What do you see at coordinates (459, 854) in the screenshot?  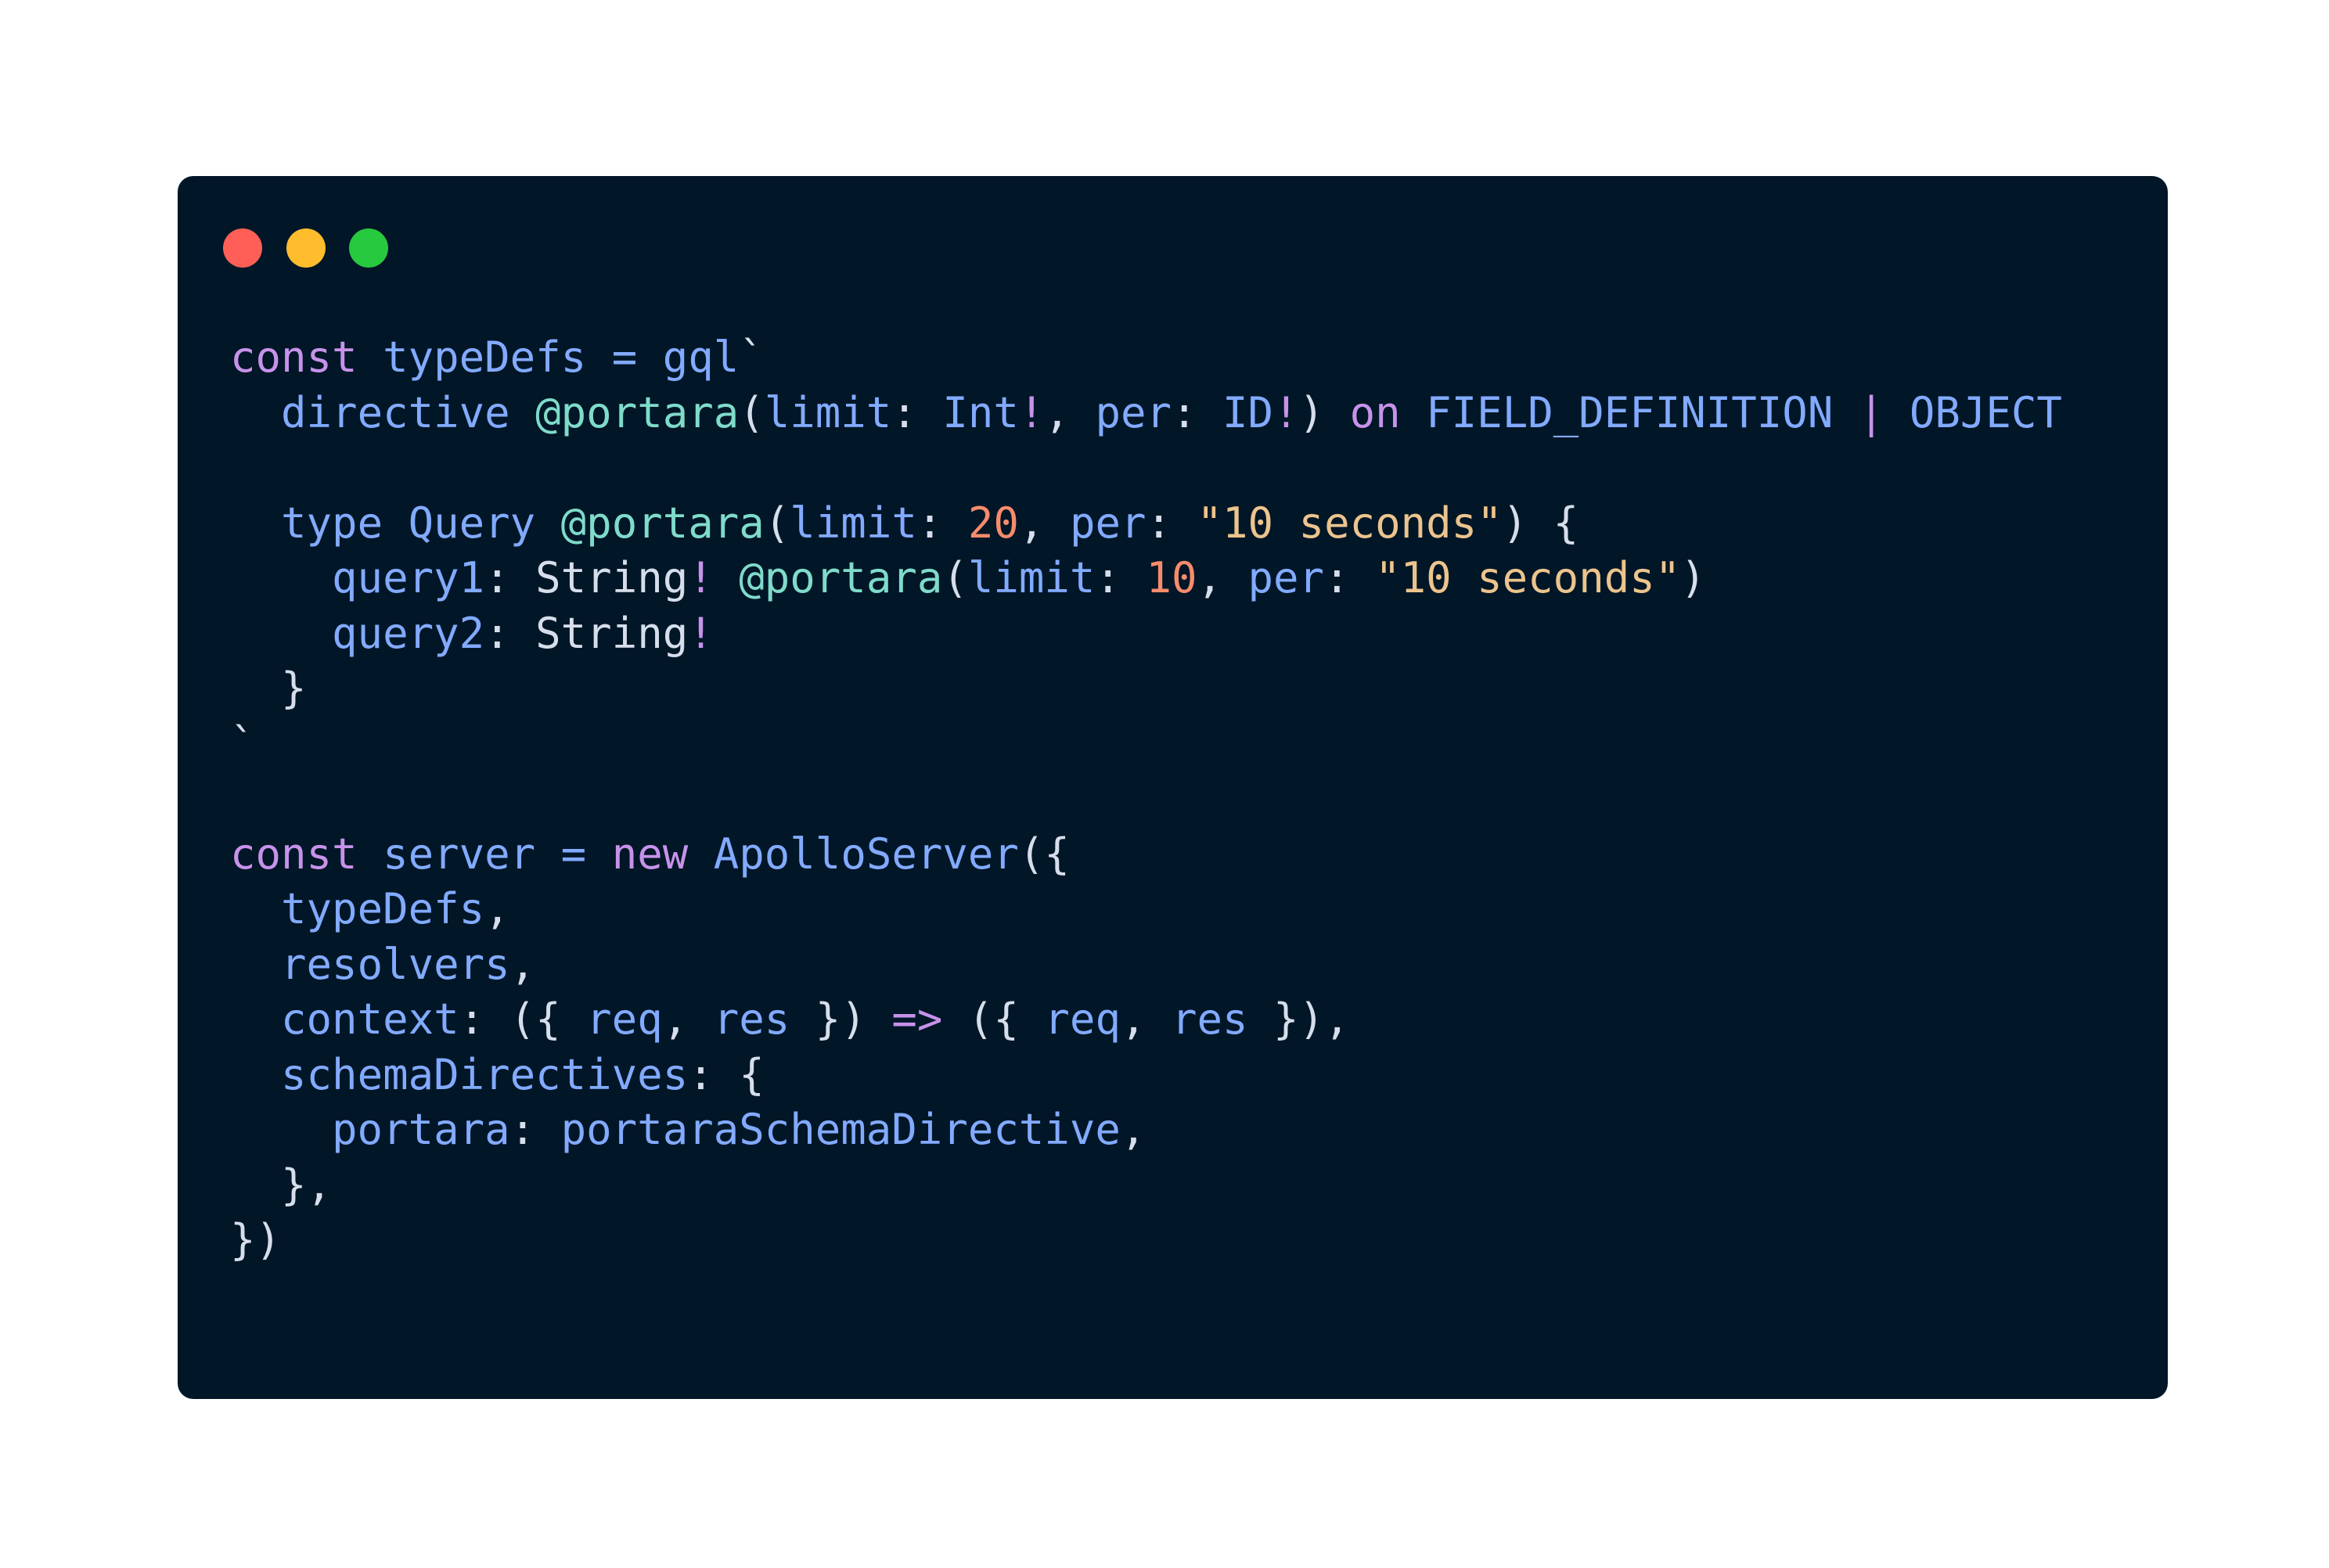 I see `code-token-identifier: server` at bounding box center [459, 854].